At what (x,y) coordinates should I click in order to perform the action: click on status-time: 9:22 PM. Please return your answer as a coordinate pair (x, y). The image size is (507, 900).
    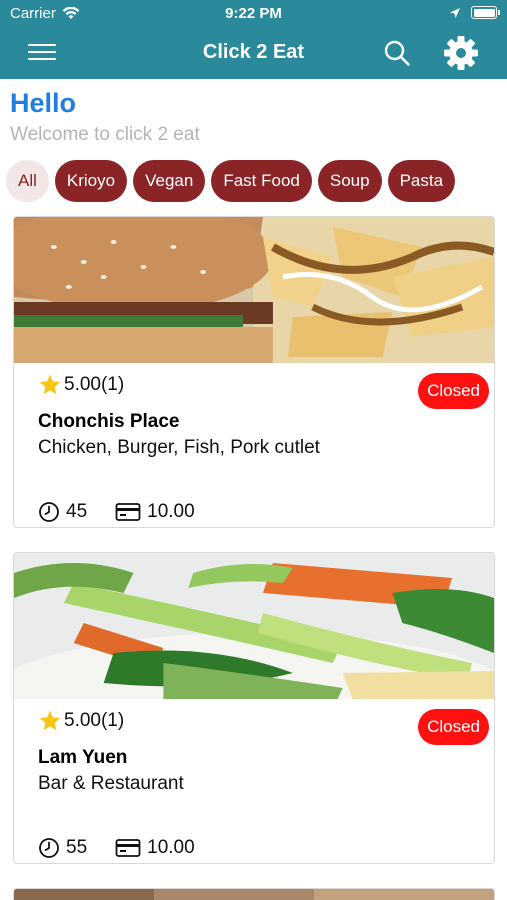
    Looking at the image, I should click on (253, 13).